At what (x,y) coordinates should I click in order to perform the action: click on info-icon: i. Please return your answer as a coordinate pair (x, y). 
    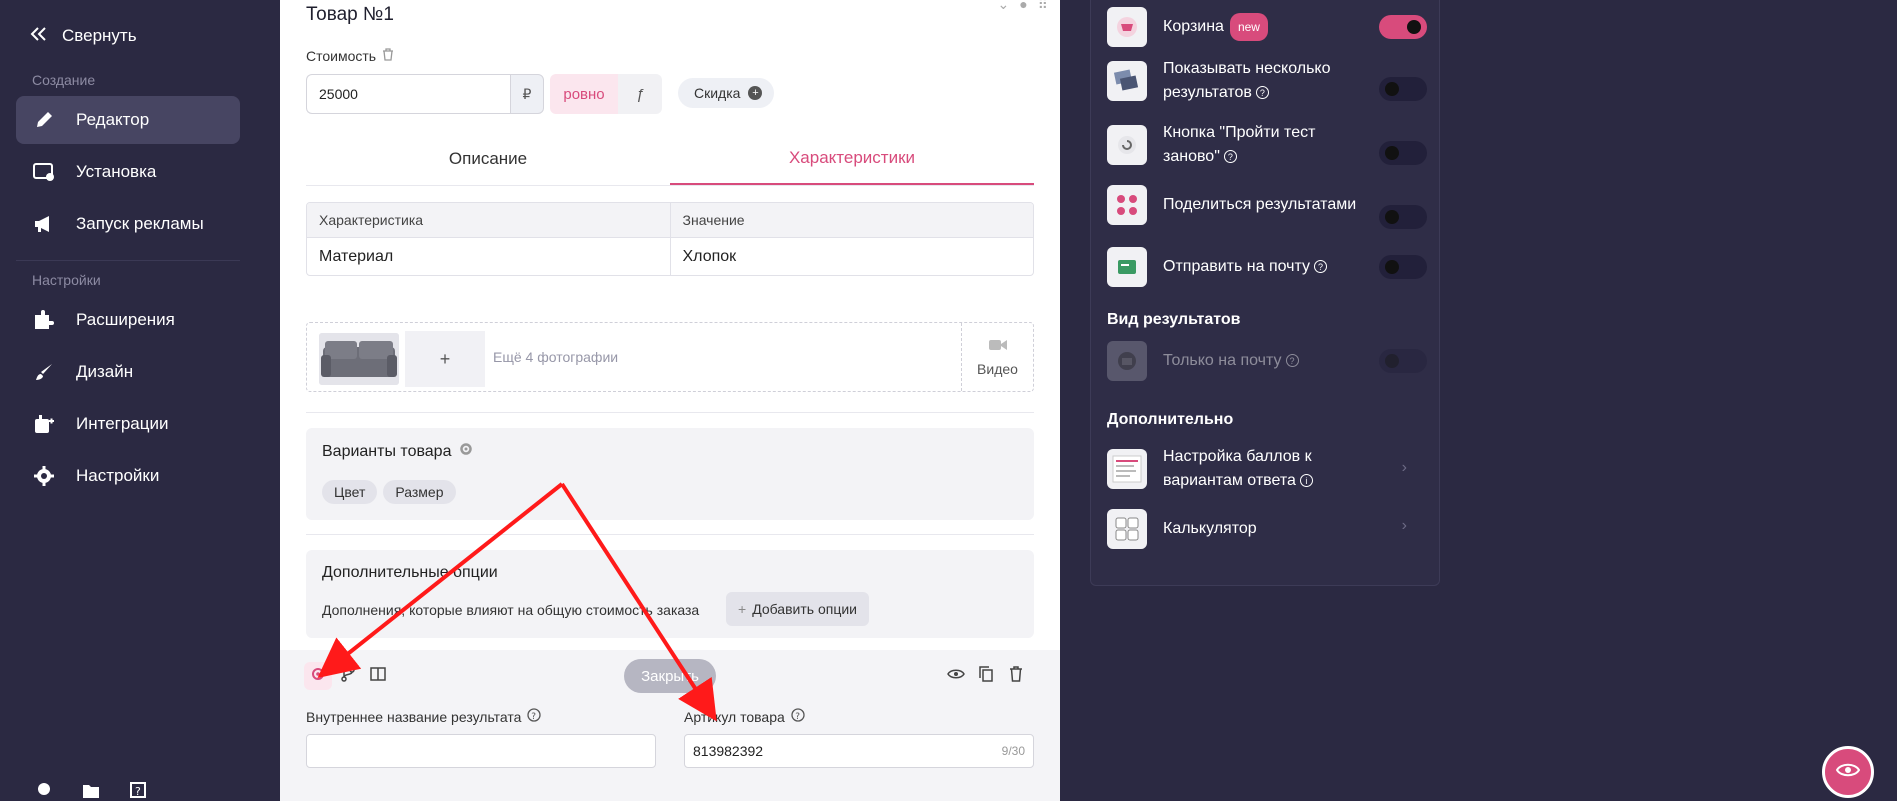
    Looking at the image, I should click on (1306, 481).